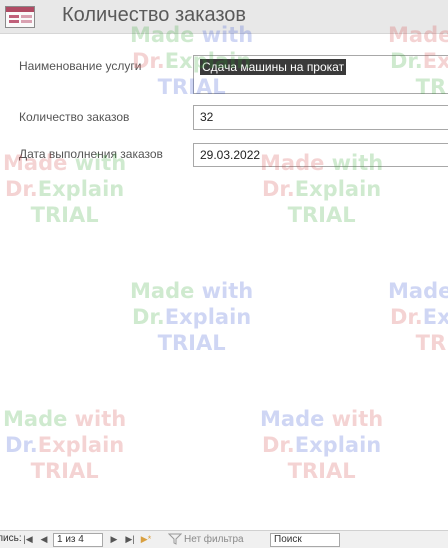 The height and width of the screenshot is (548, 448). I want to click on records-label: Запись:, so click(11, 538).